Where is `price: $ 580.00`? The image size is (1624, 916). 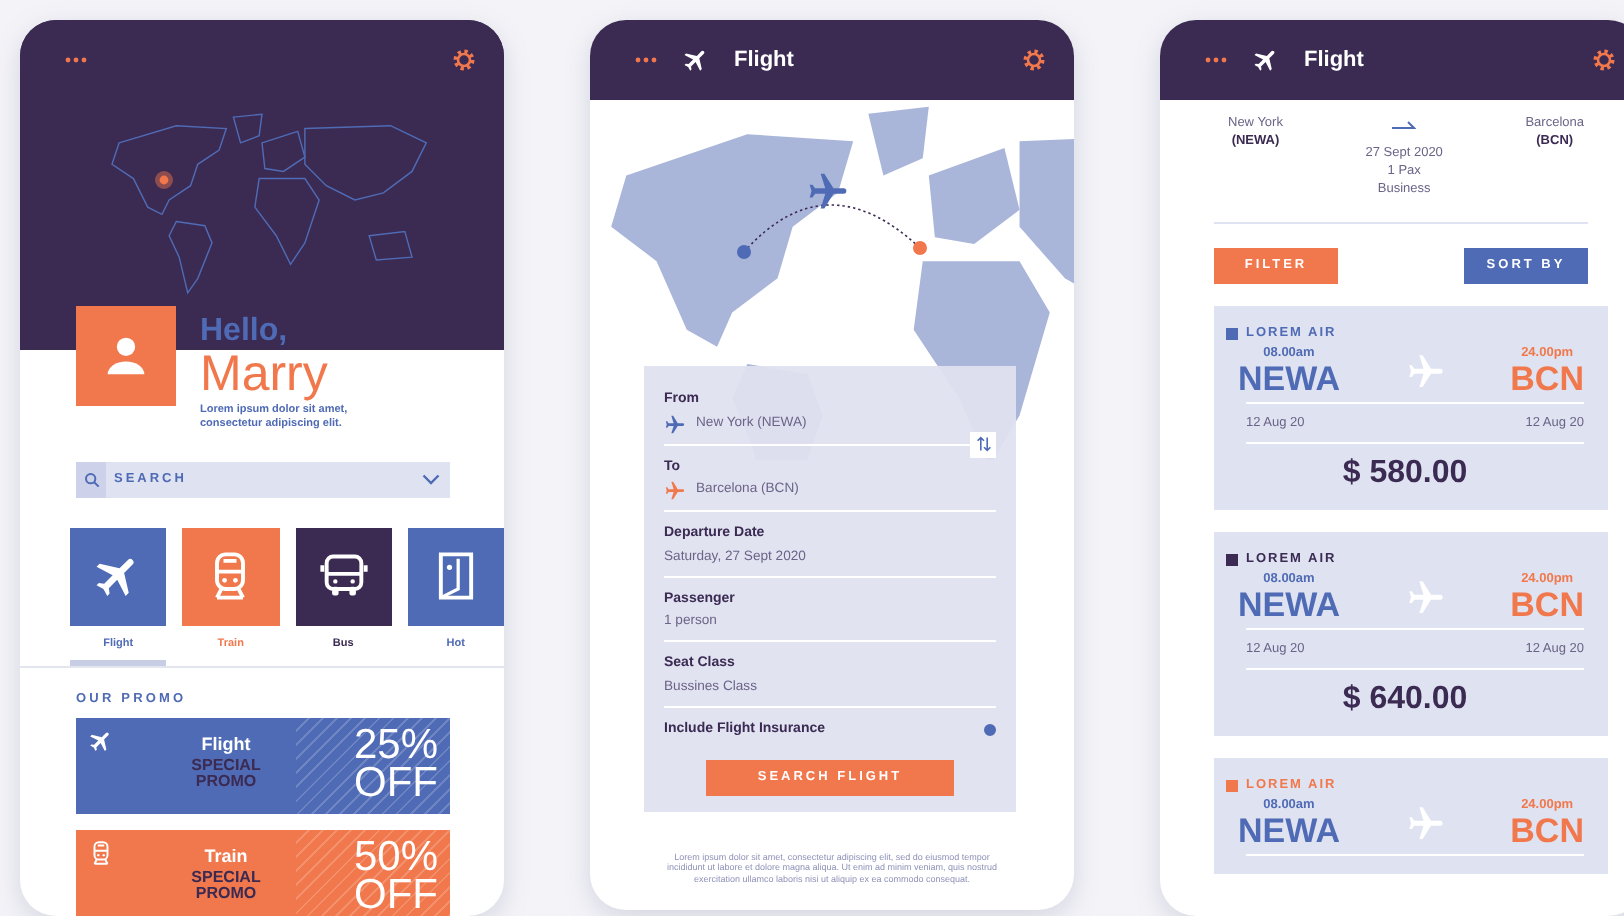 price: $ 580.00 is located at coordinates (1405, 474).